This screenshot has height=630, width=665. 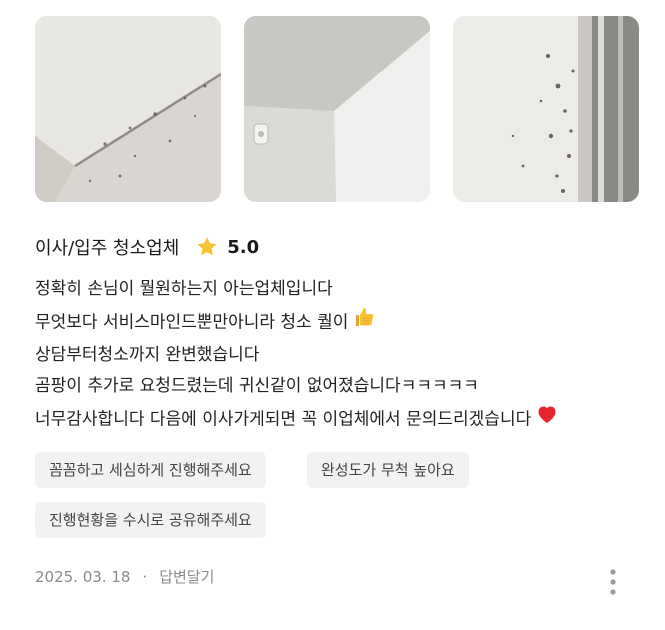 I want to click on star-icon, so click(x=207, y=247).